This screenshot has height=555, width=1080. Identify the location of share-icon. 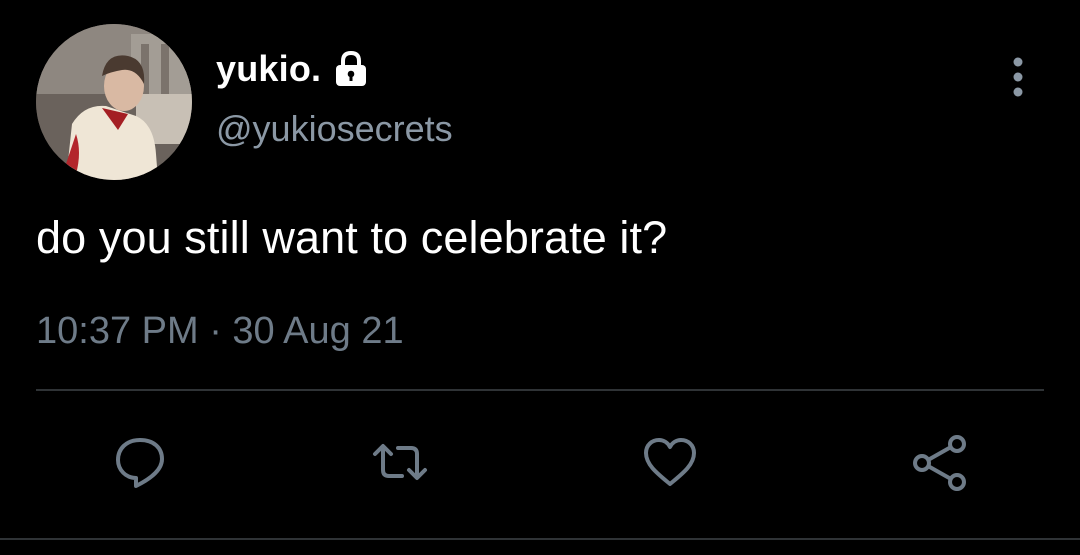
(939, 463).